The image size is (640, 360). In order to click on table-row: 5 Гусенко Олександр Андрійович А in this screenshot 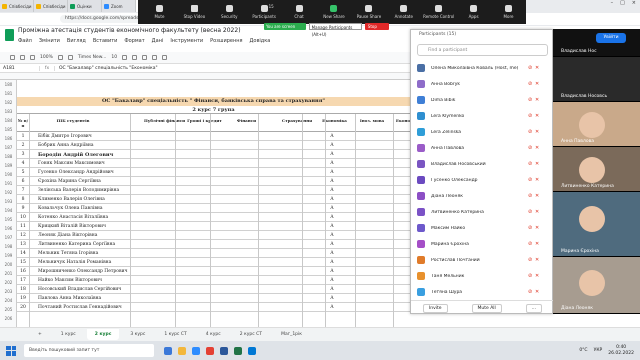, I will do `click(213, 172)`.